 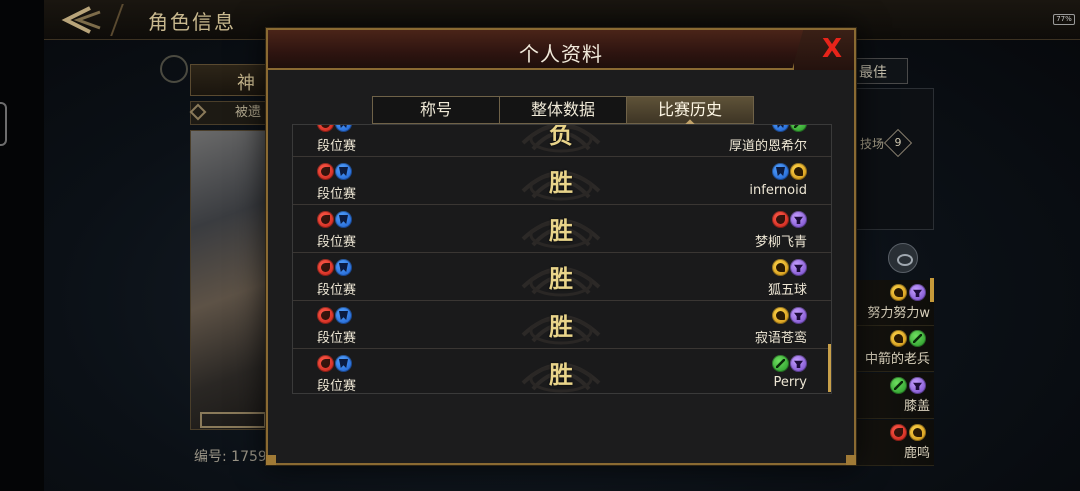 What do you see at coordinates (916, 453) in the screenshot?
I see `friend-name: 鹿鸣` at bounding box center [916, 453].